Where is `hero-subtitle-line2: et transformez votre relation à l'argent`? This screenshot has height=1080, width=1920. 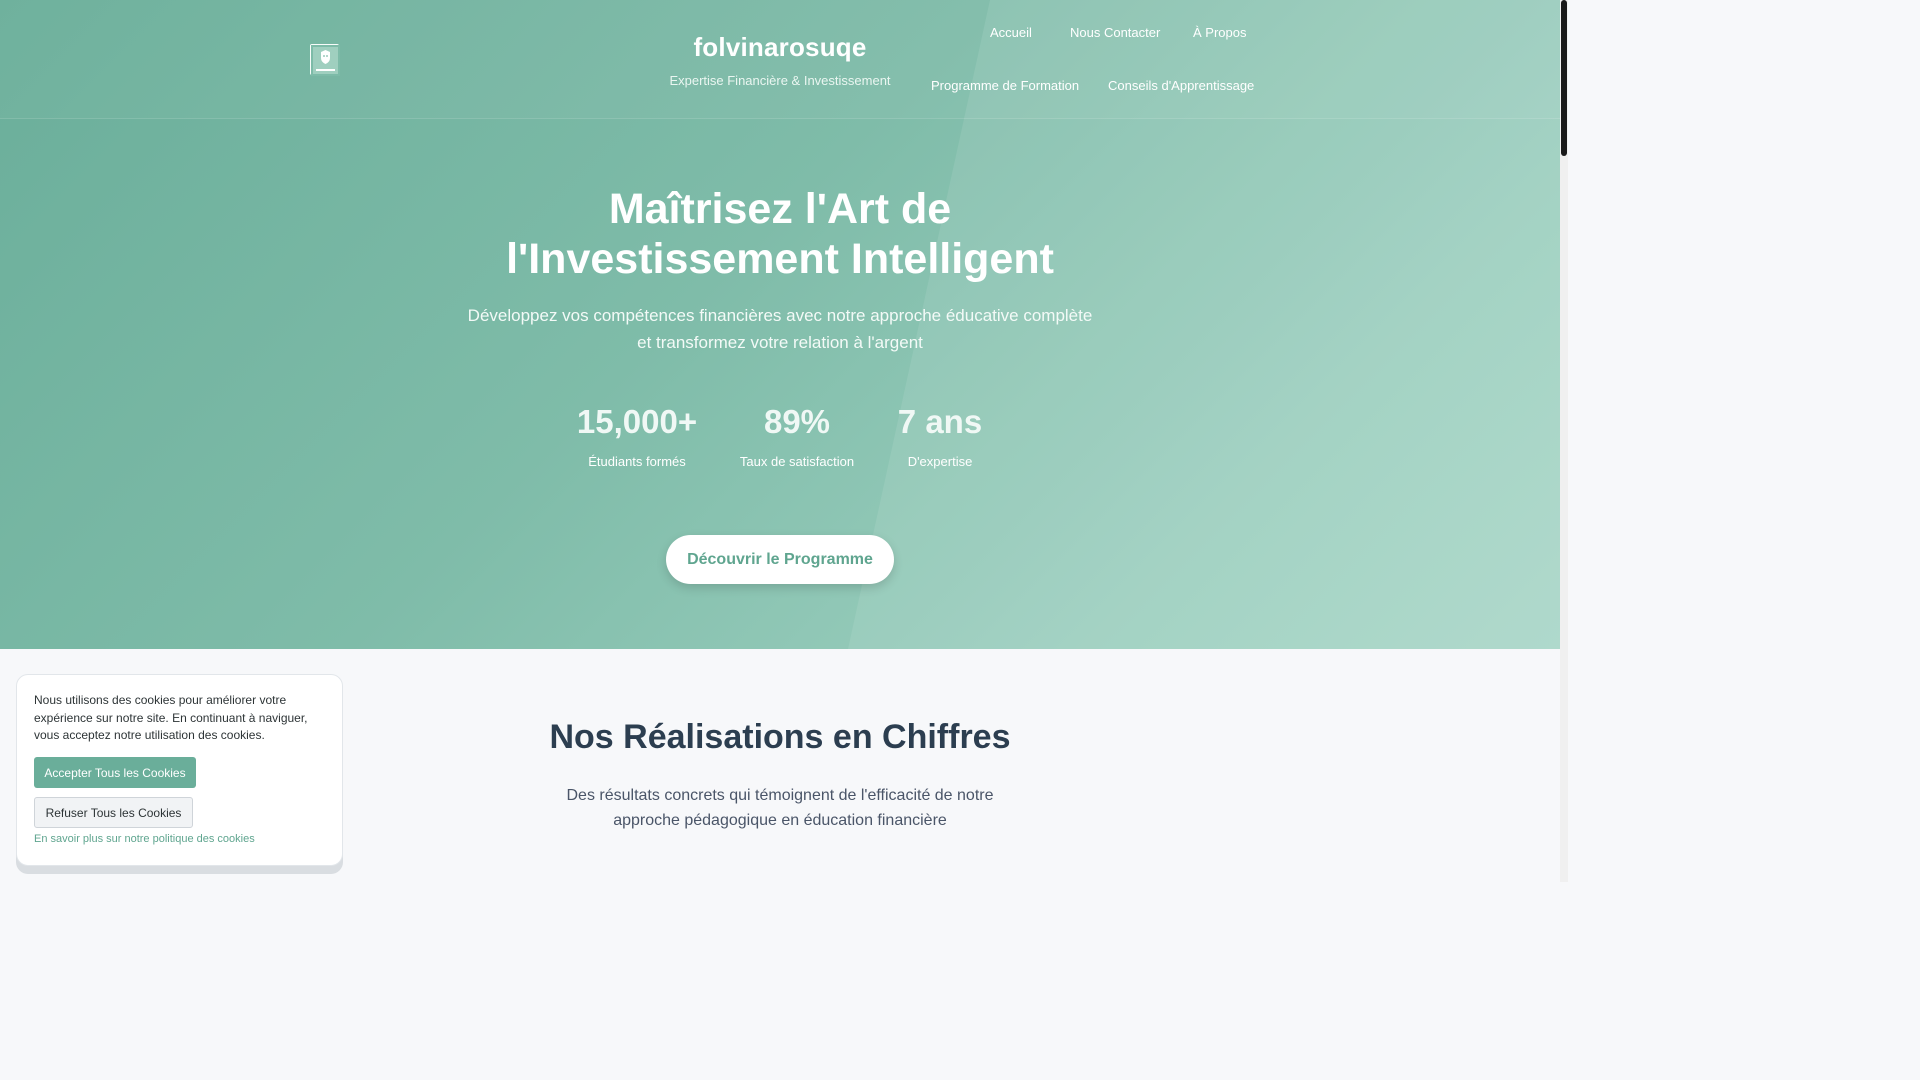 hero-subtitle-line2: et transformez votre relation à l'argent is located at coordinates (780, 342).